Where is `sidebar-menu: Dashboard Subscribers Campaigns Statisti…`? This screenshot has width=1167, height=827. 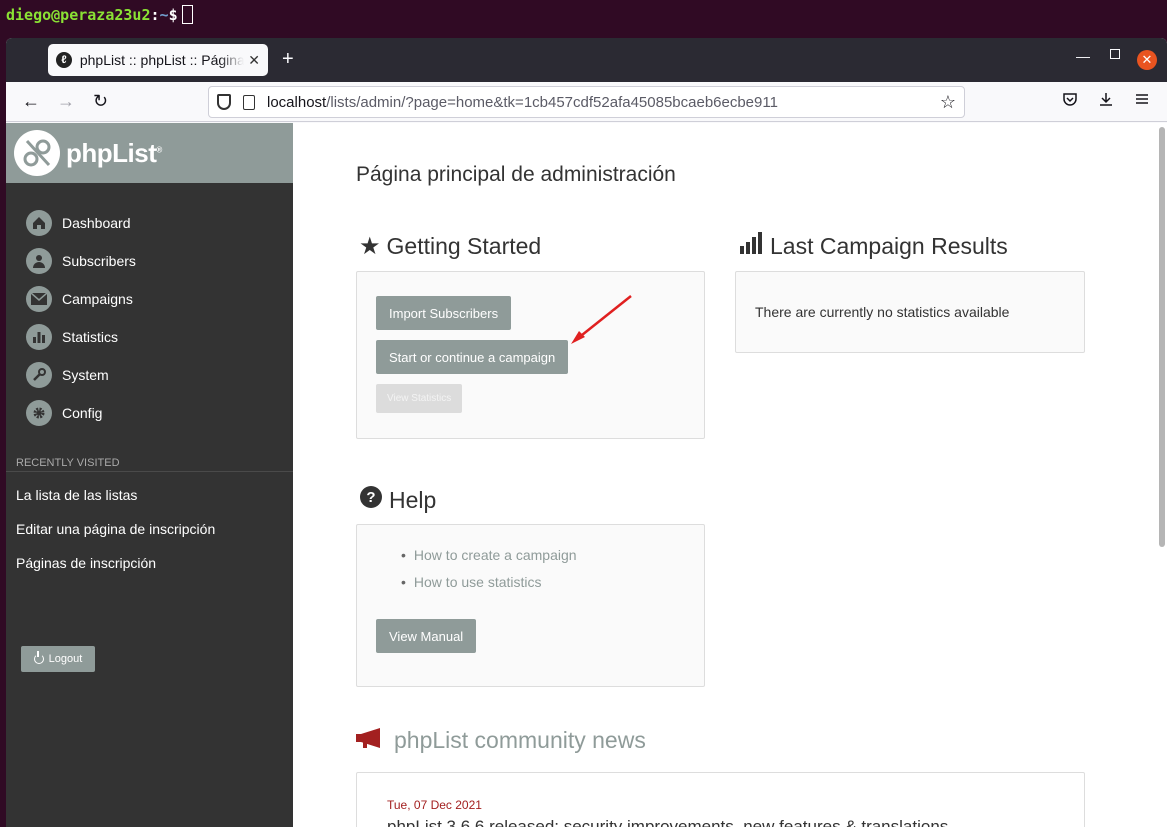
sidebar-menu: Dashboard Subscribers Campaigns Statisti… is located at coordinates (149, 318).